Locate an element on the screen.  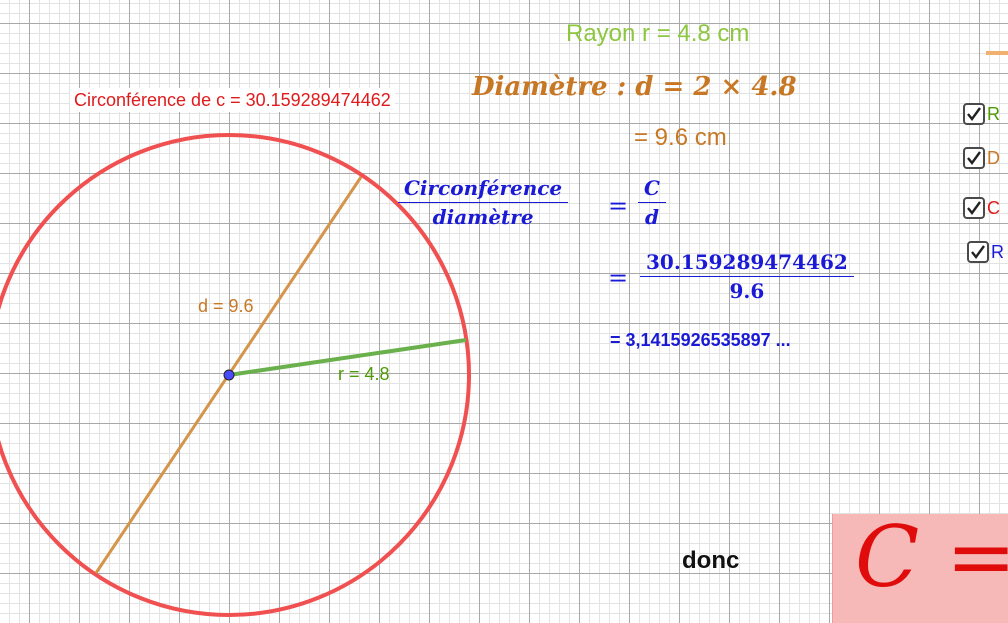
corner-segment is located at coordinates (997, 53).